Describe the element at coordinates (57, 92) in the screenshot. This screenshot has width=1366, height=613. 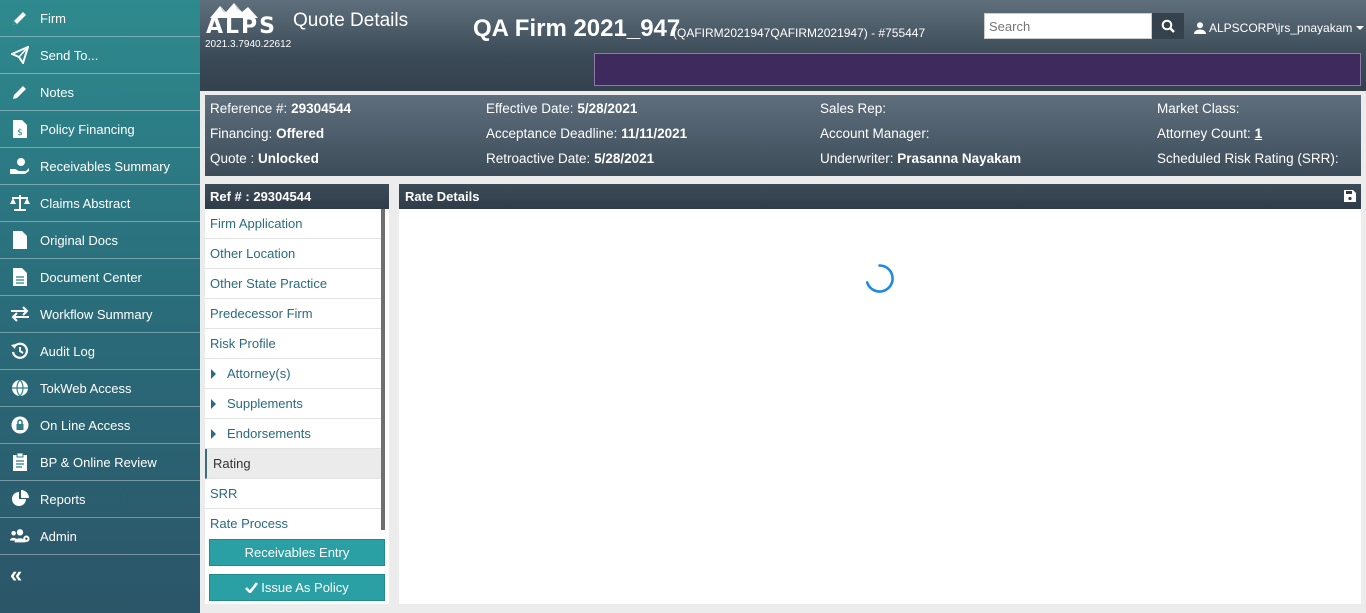
I see `sidebar-item-label: Notes` at that location.